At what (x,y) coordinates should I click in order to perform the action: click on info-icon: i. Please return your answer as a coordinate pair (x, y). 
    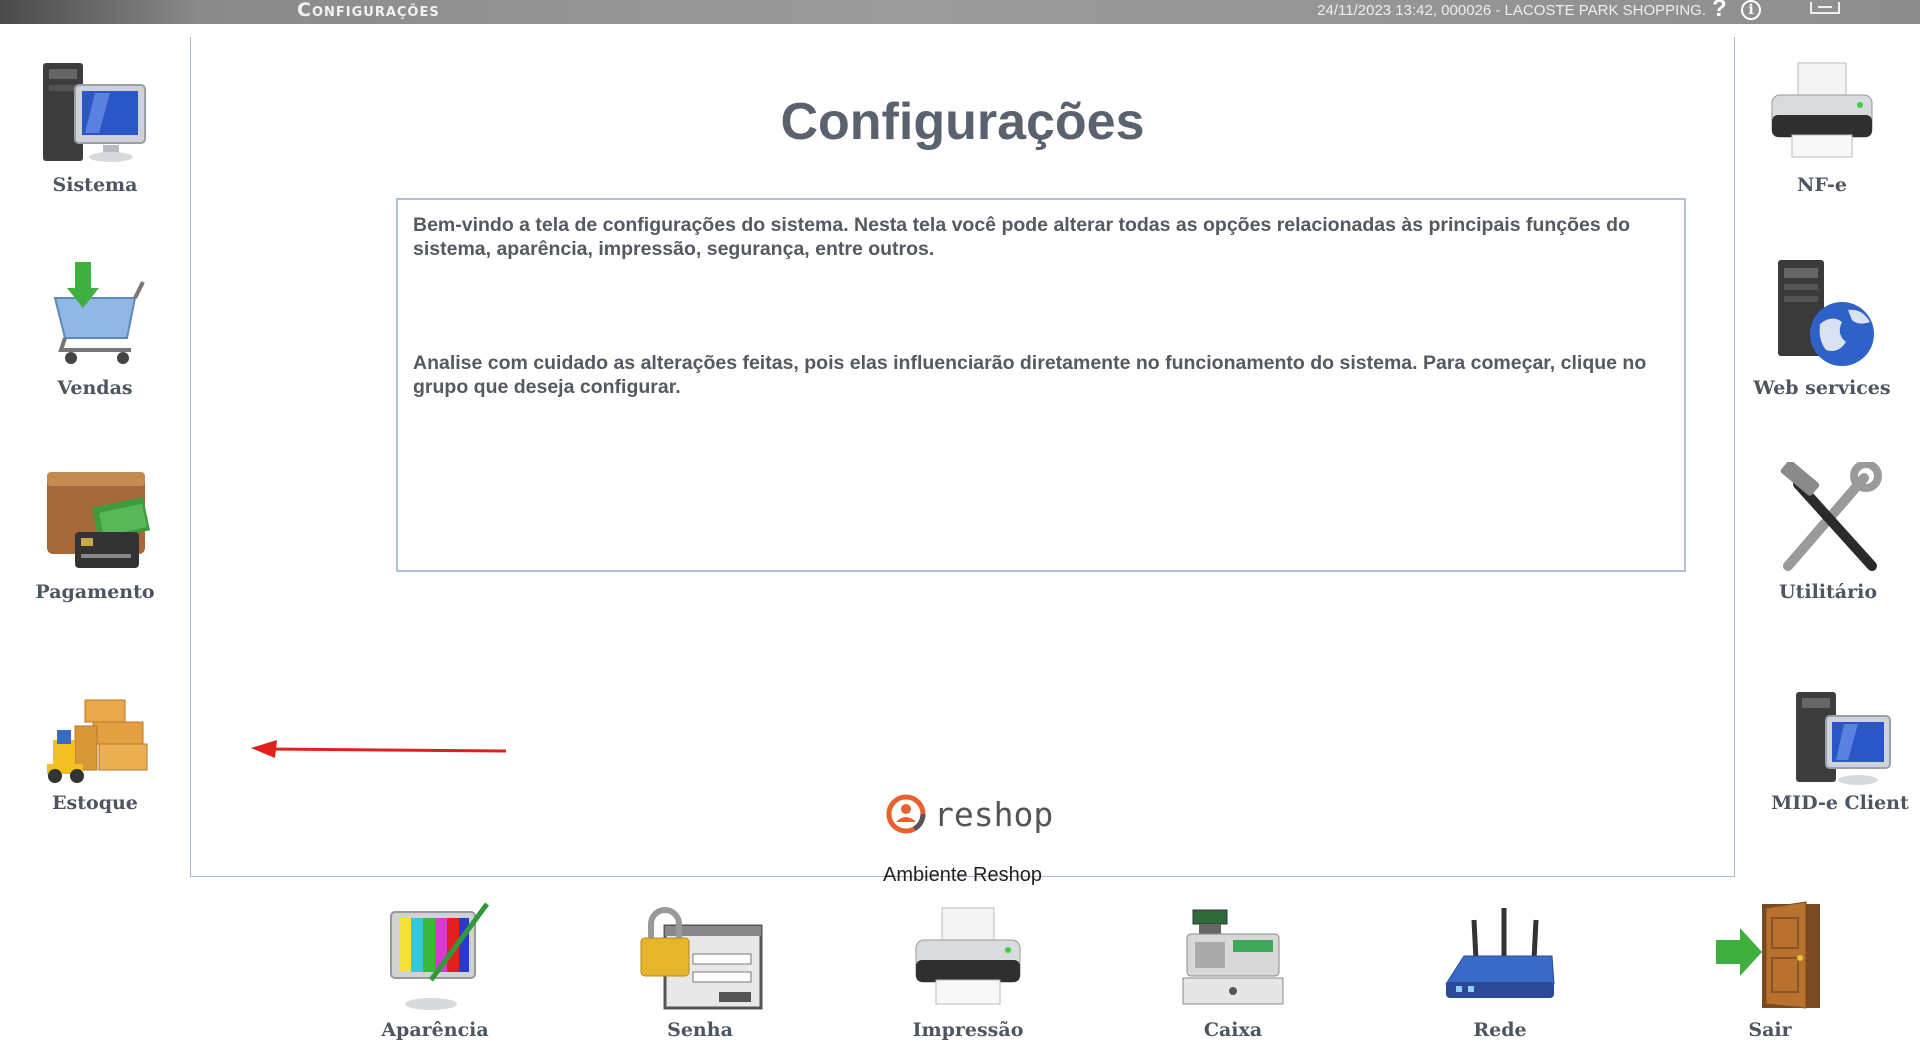
    Looking at the image, I should click on (1751, 10).